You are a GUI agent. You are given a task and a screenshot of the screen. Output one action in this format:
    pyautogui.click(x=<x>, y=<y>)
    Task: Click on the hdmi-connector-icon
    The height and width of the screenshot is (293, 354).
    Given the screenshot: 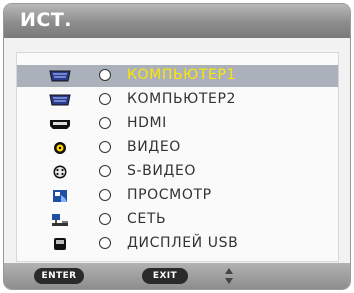 What is the action you would take?
    pyautogui.click(x=60, y=124)
    